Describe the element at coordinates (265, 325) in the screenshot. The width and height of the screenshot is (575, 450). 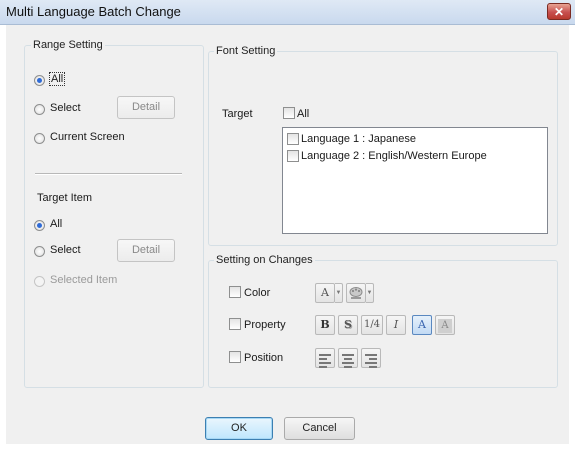
I see `property-label: Property` at that location.